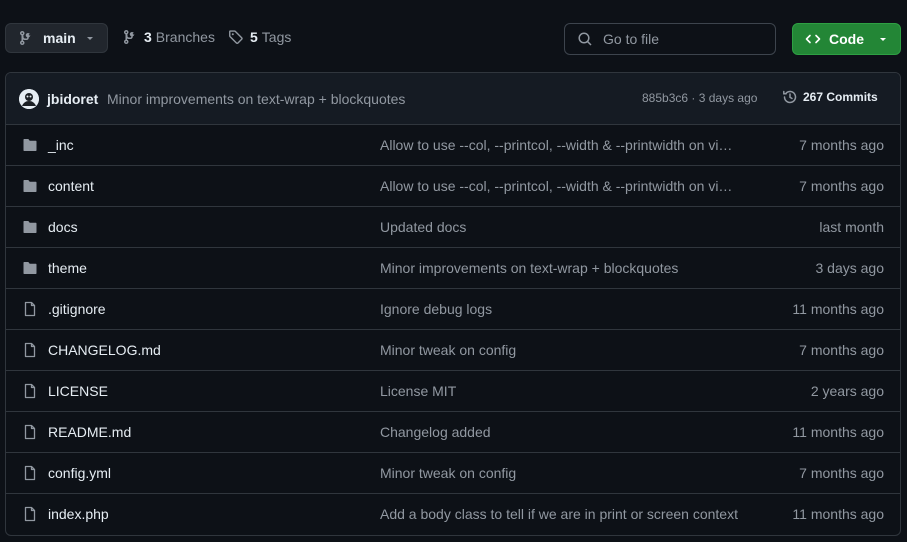  I want to click on repo-toolbar: main 3 Branches 5 Tags Go to file Code, so click(453, 39).